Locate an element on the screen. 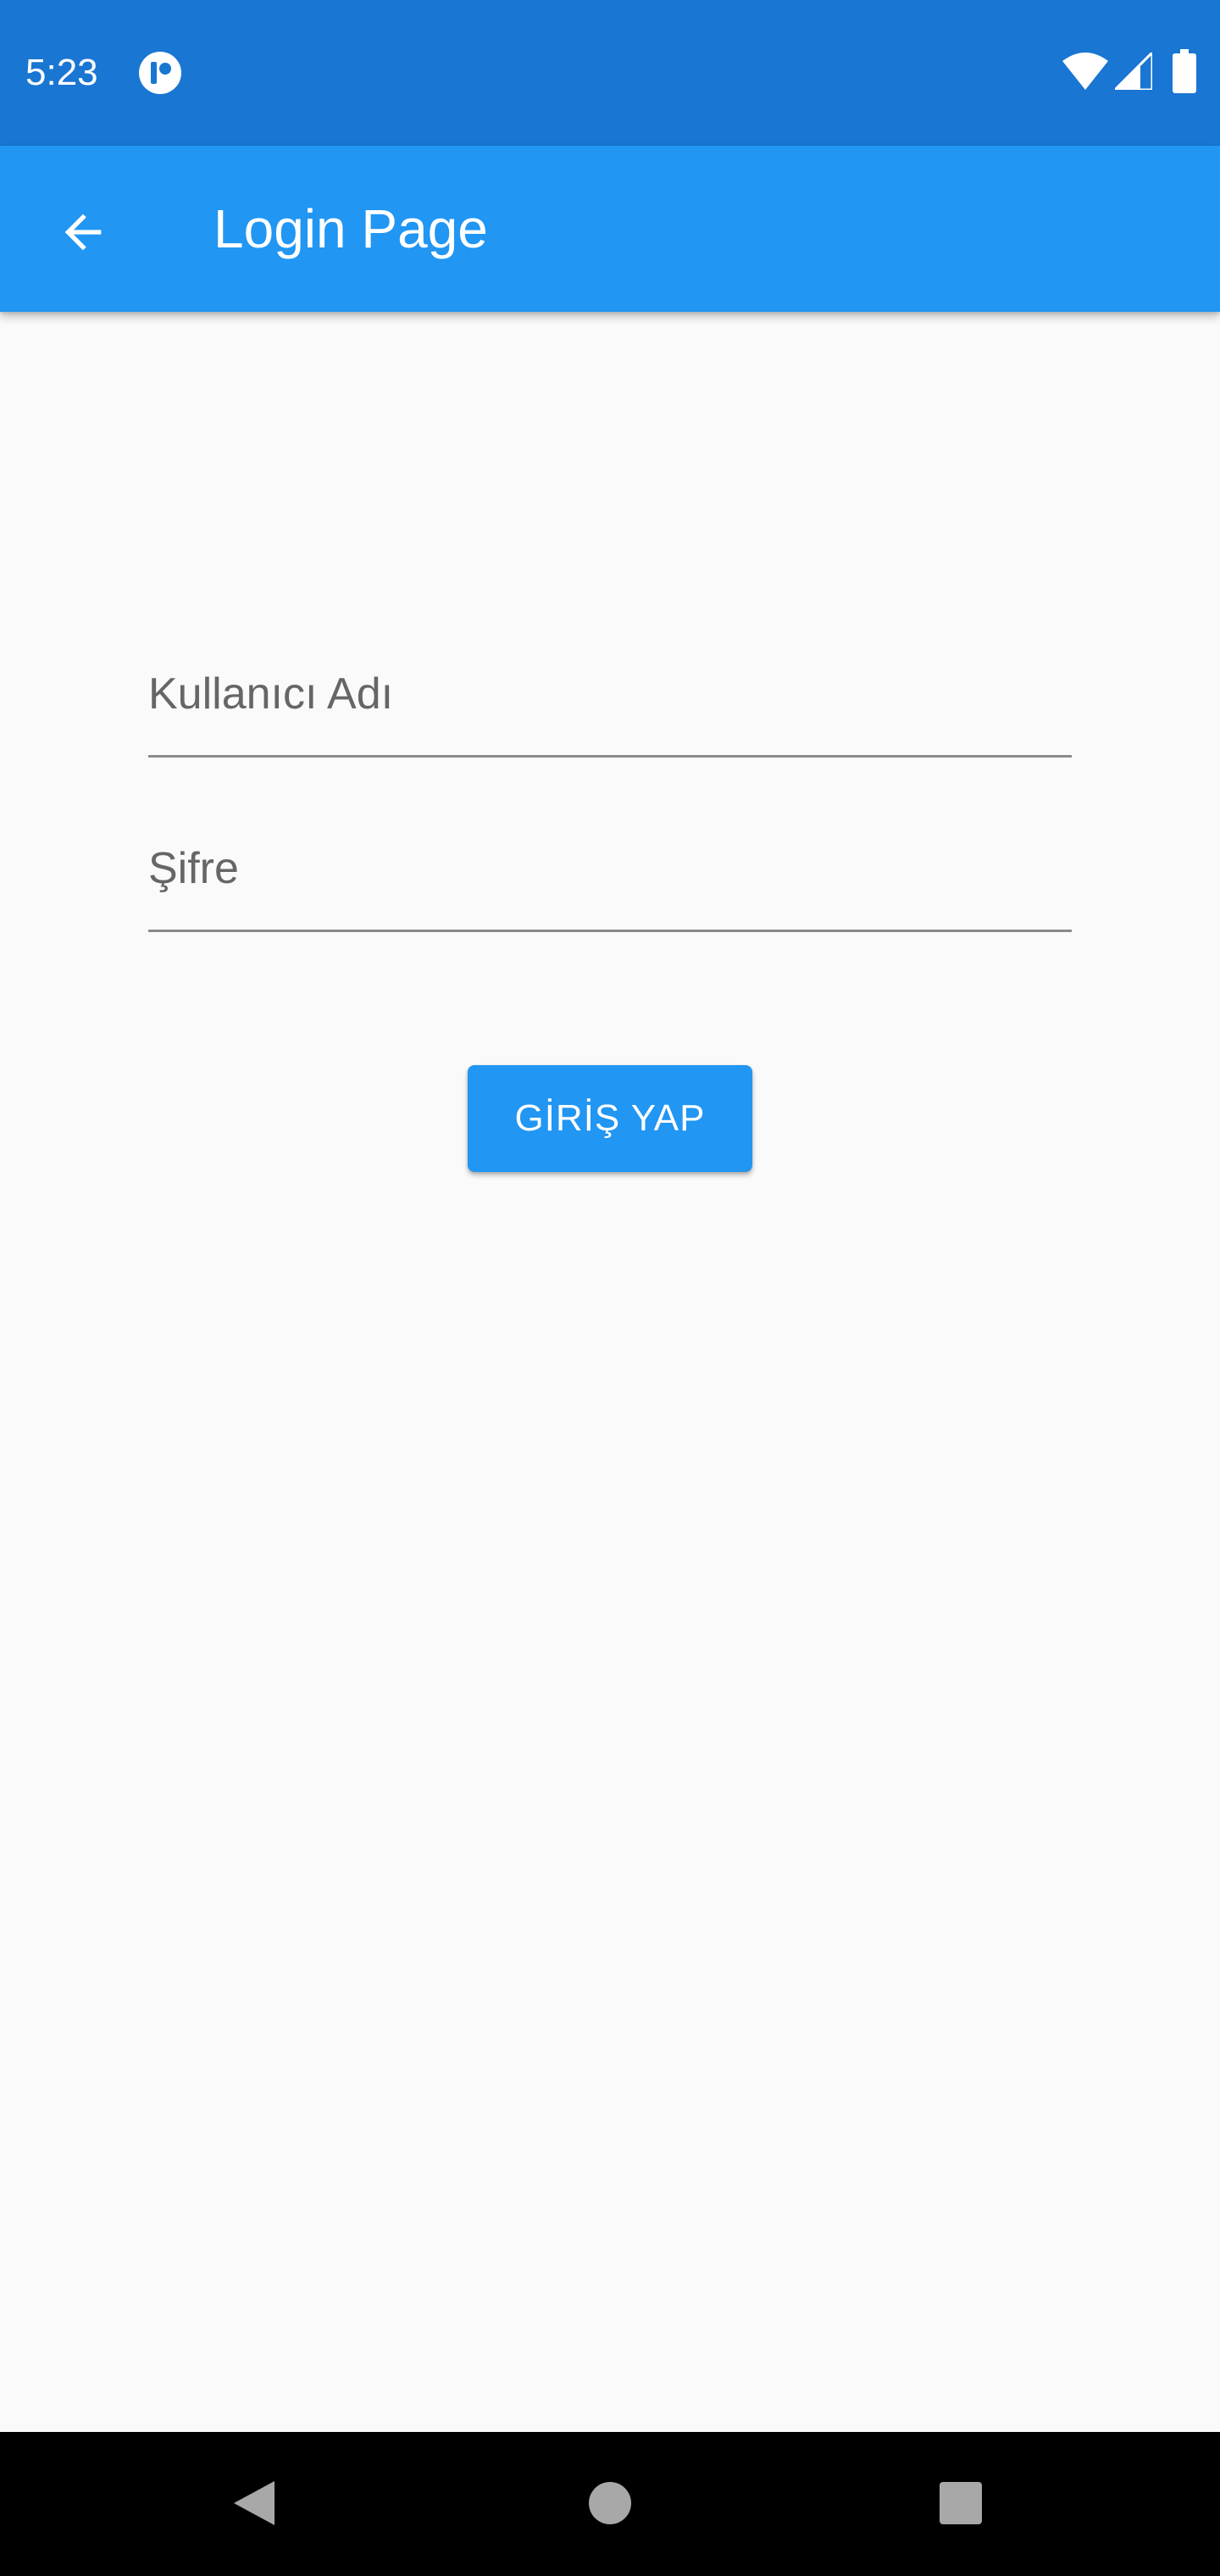  back-button is located at coordinates (83, 232).